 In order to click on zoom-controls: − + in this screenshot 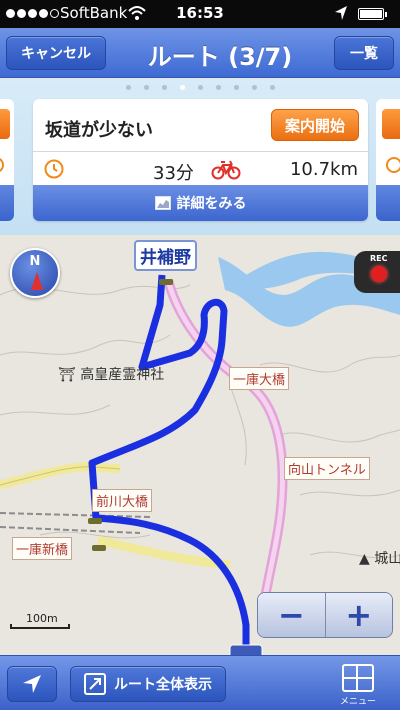, I will do `click(325, 615)`.